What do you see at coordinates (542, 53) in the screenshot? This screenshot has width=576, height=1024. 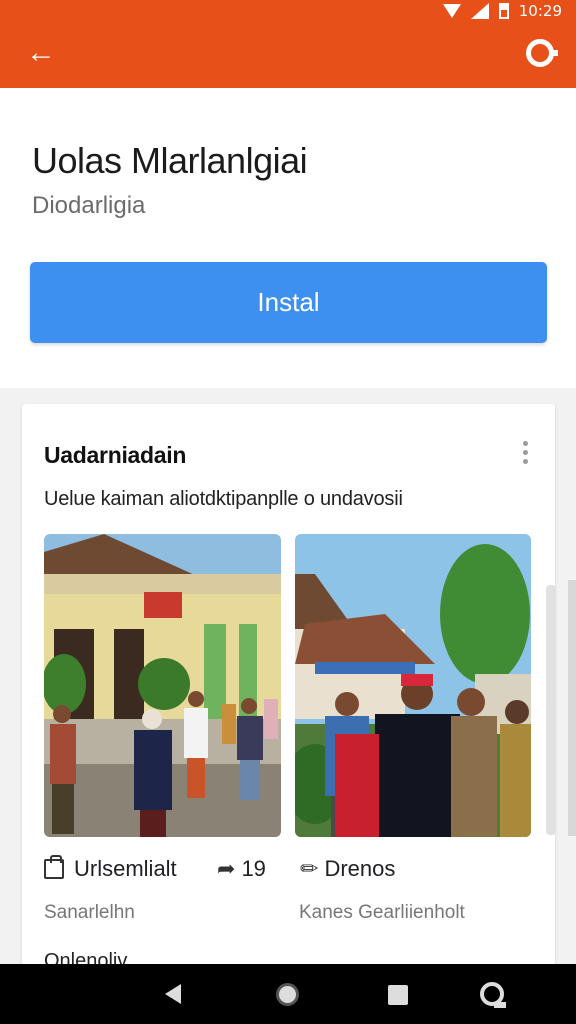 I see `refresh-icon` at bounding box center [542, 53].